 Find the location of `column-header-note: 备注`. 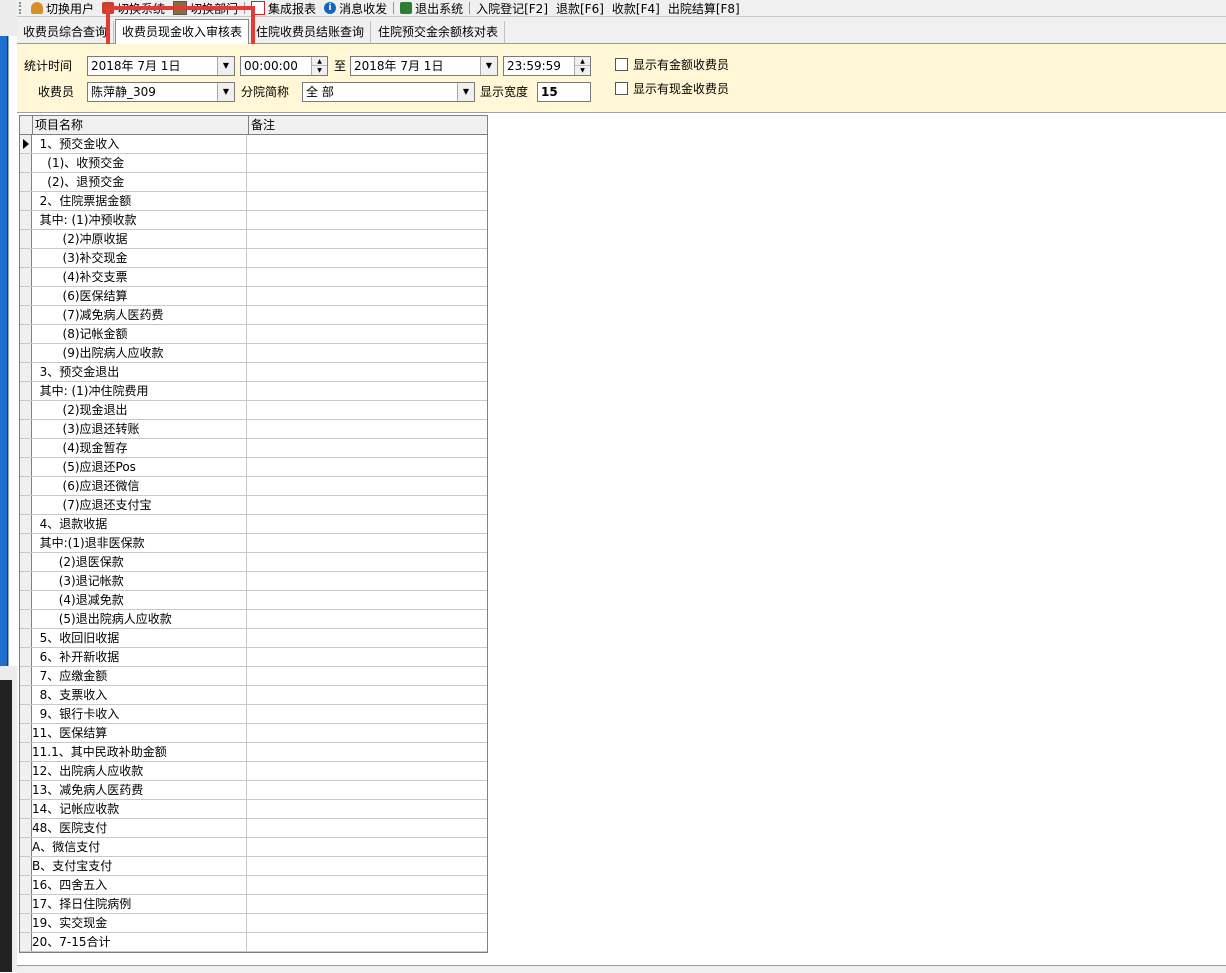

column-header-note: 备注 is located at coordinates (368, 125).